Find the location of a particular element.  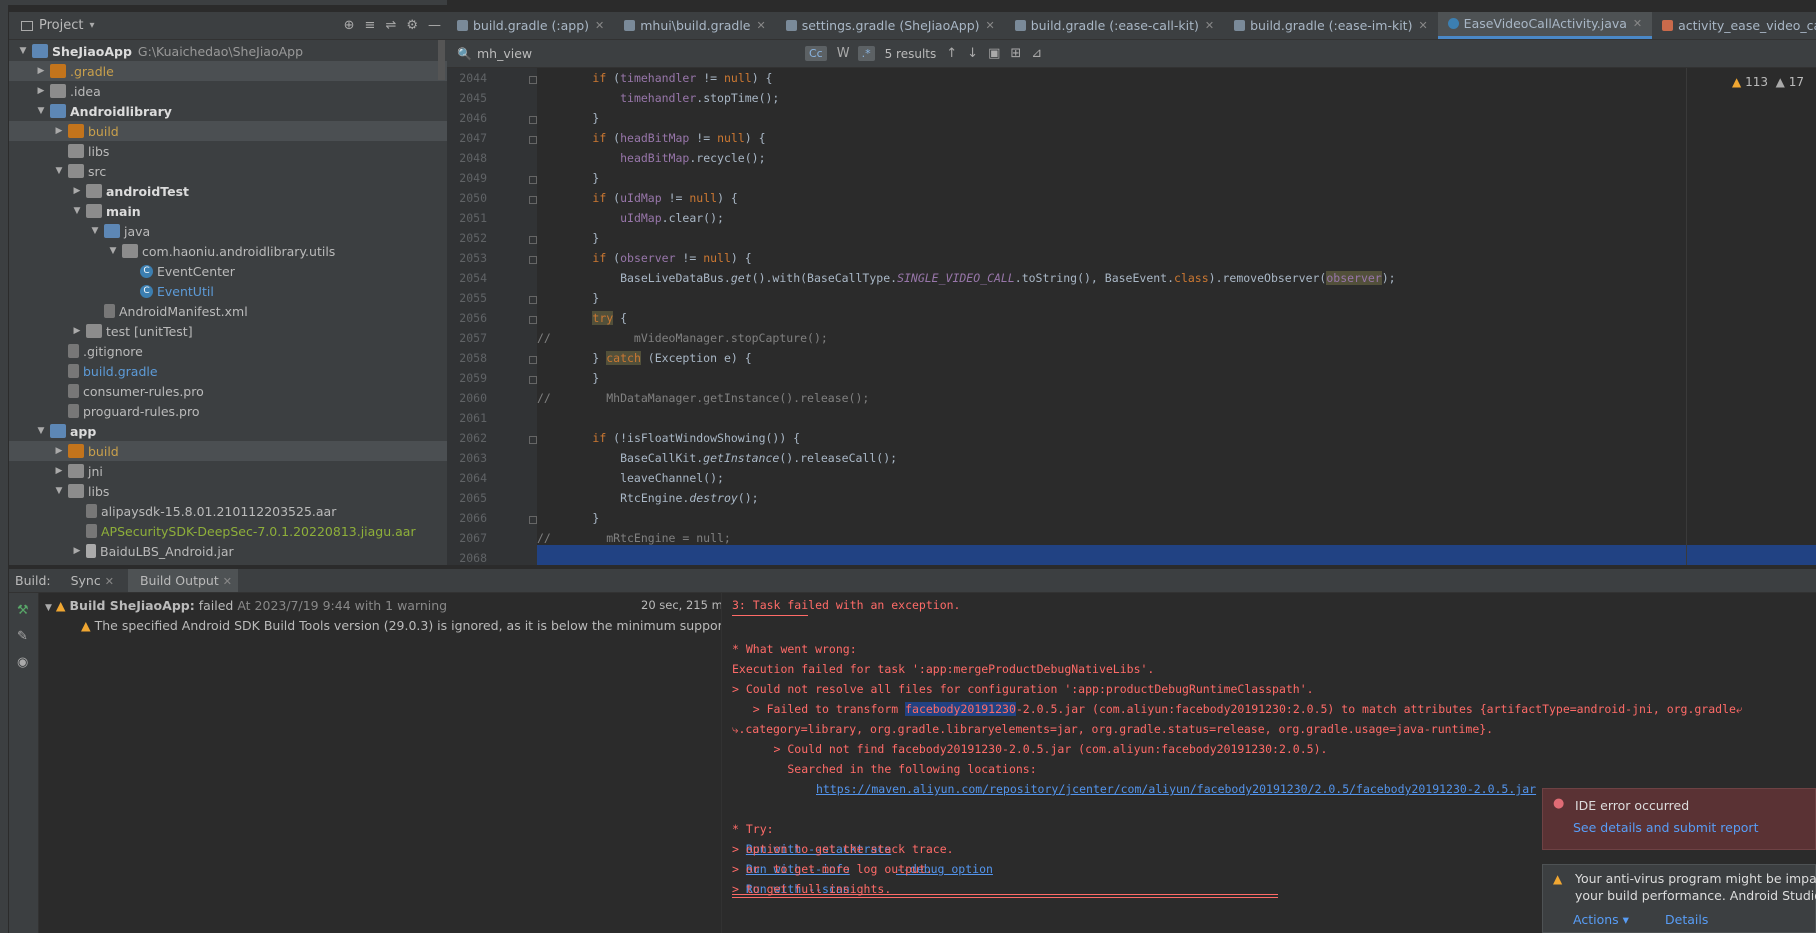

tree-item: ▶ test [unitTest] is located at coordinates (228, 331).